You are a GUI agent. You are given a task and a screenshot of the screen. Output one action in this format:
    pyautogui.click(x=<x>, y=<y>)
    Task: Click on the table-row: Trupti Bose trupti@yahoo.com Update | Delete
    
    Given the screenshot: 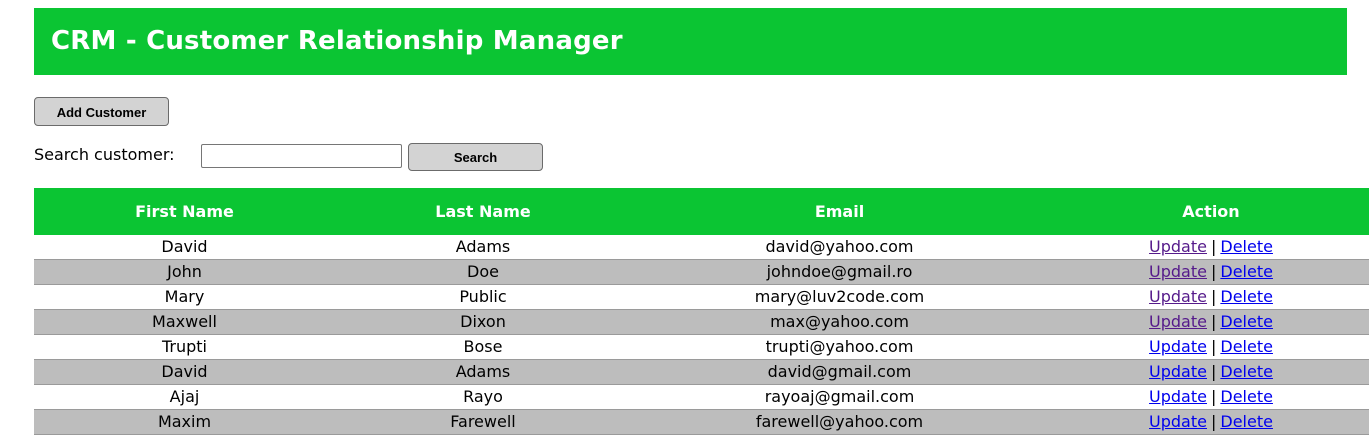 What is the action you would take?
    pyautogui.click(x=701, y=347)
    